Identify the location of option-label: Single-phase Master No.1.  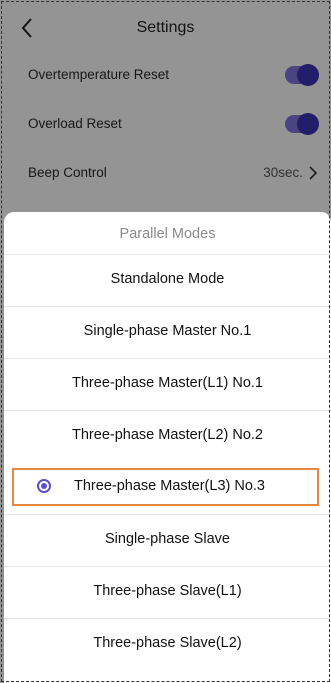
(167, 331).